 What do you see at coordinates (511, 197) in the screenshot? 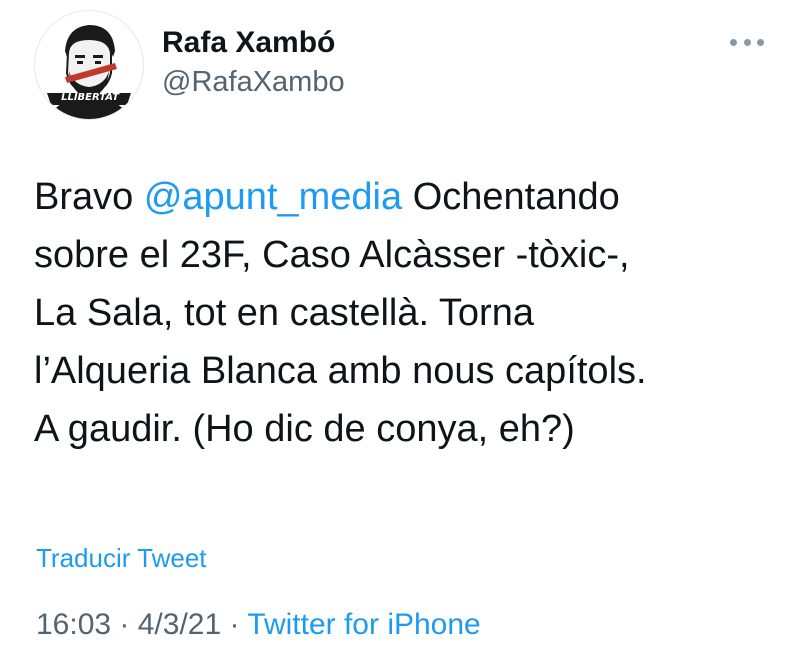
I see `tweet-text-fragment: Ochentando` at bounding box center [511, 197].